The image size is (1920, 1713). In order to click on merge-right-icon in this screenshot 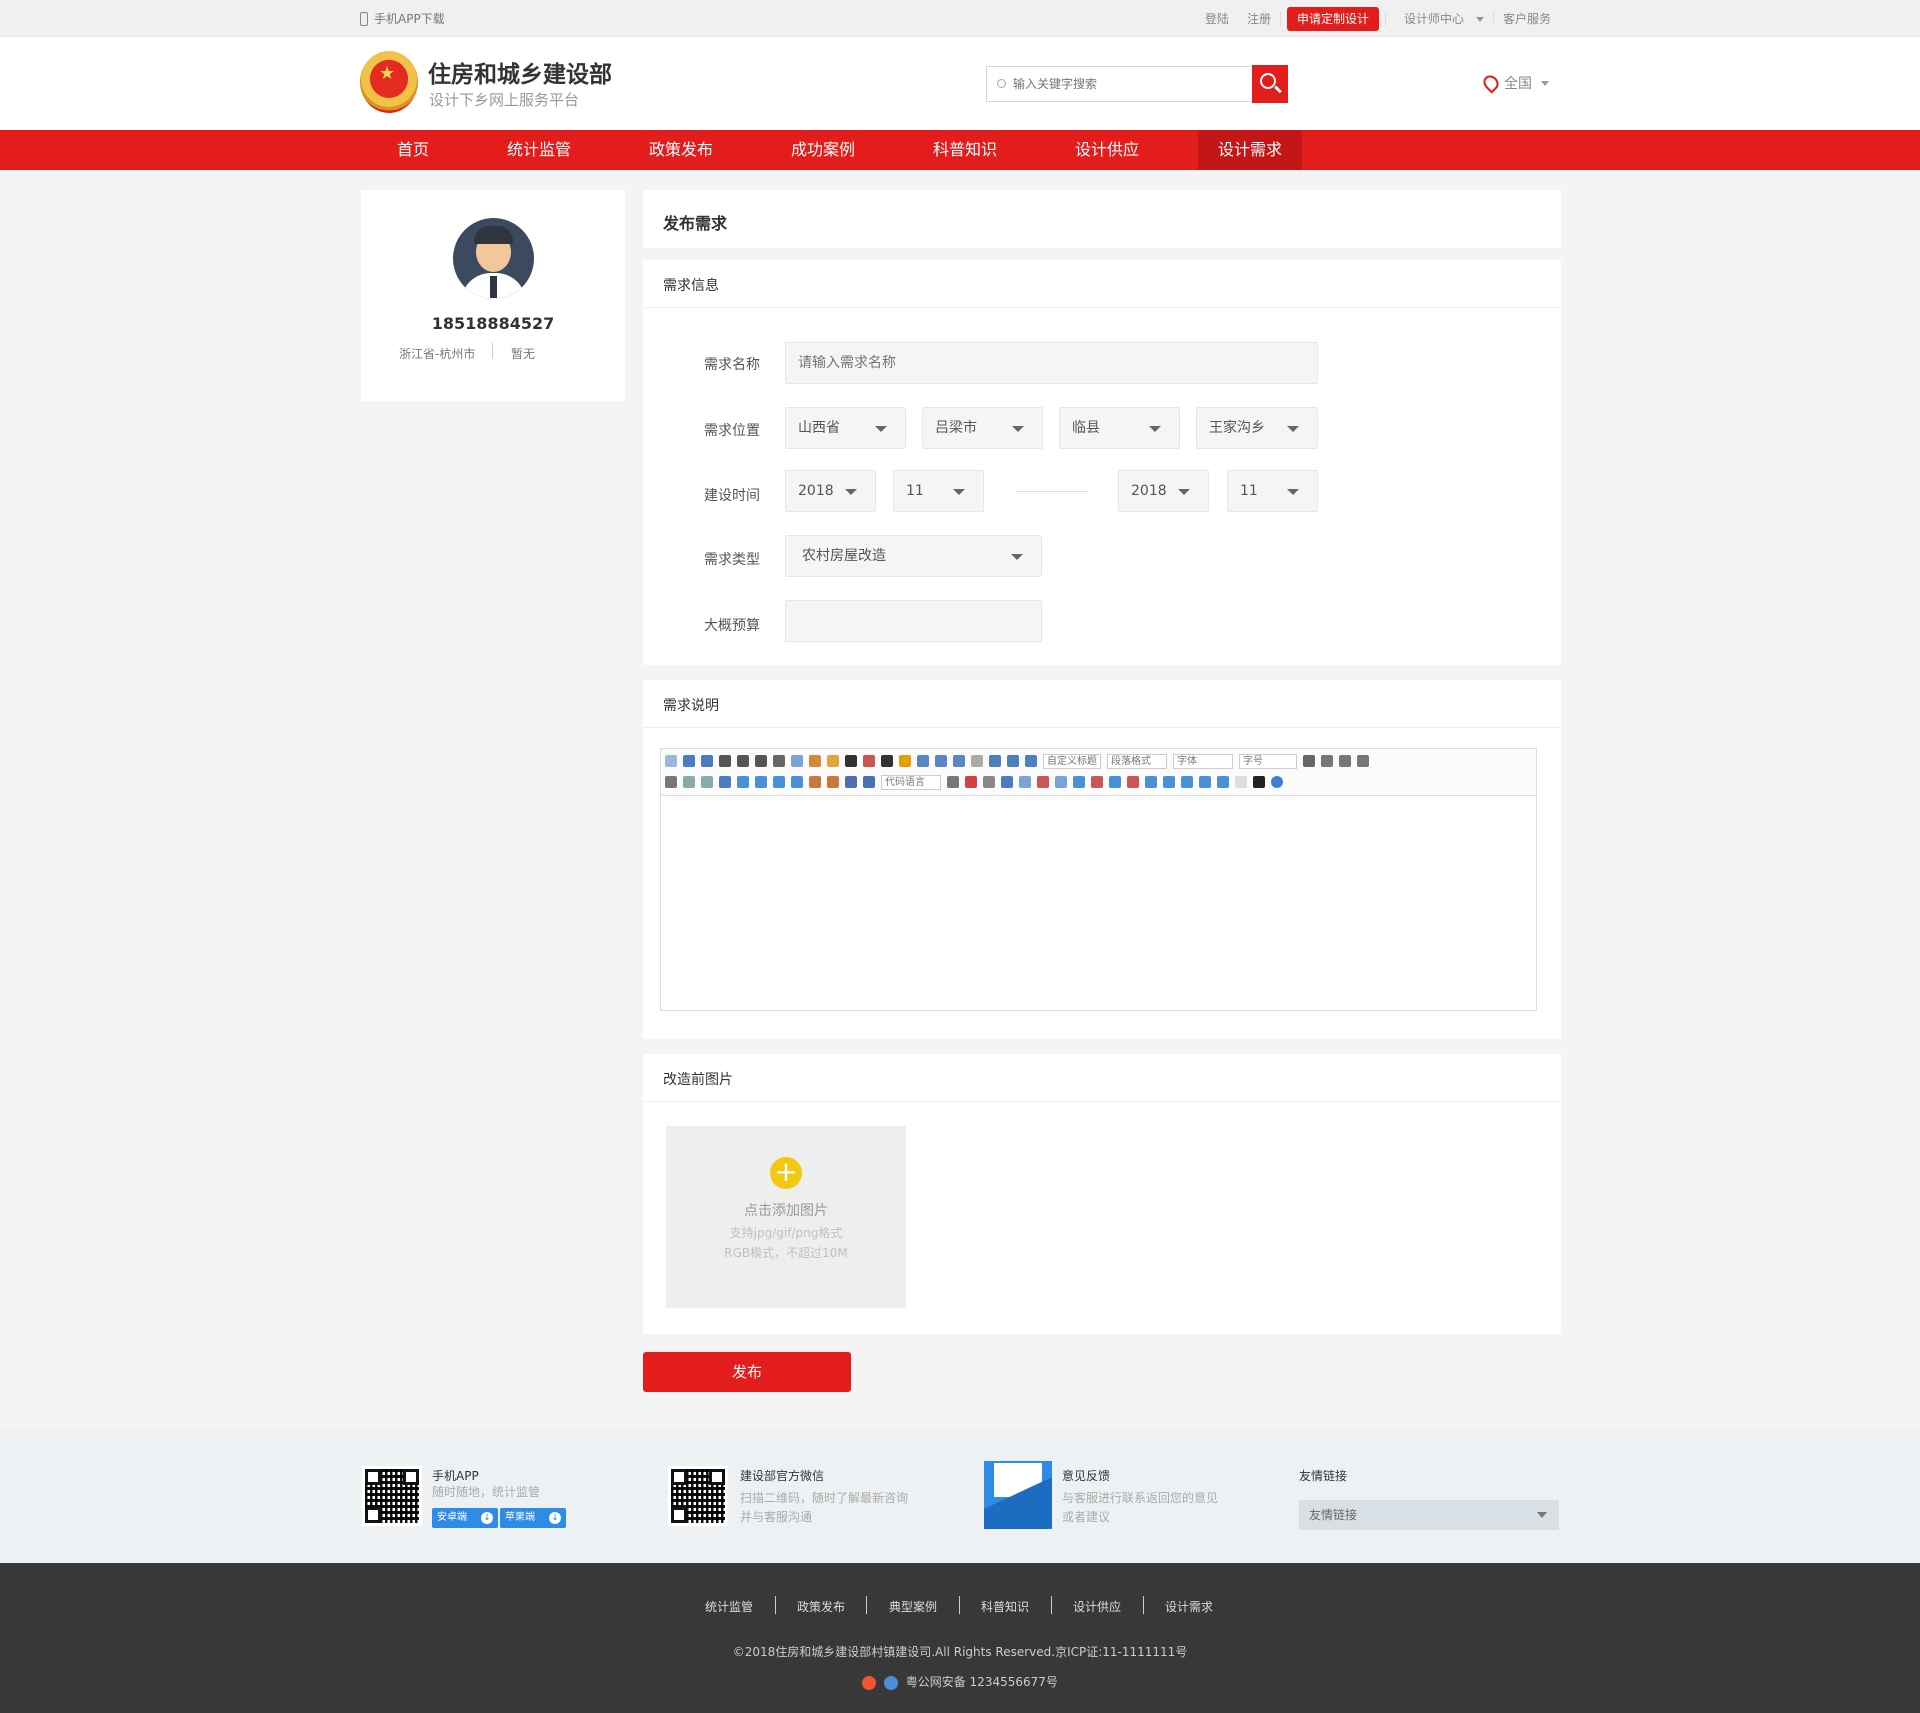, I will do `click(1169, 782)`.